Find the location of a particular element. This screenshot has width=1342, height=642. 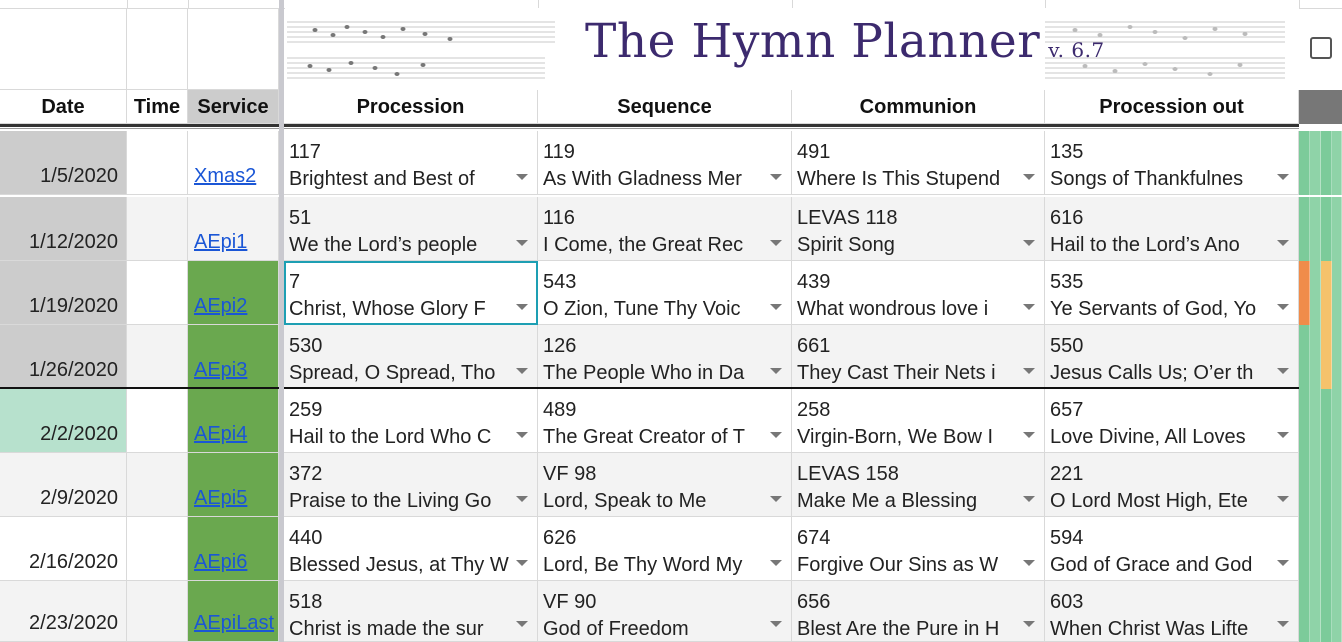

banner-row-date-cell is located at coordinates (63, 49).